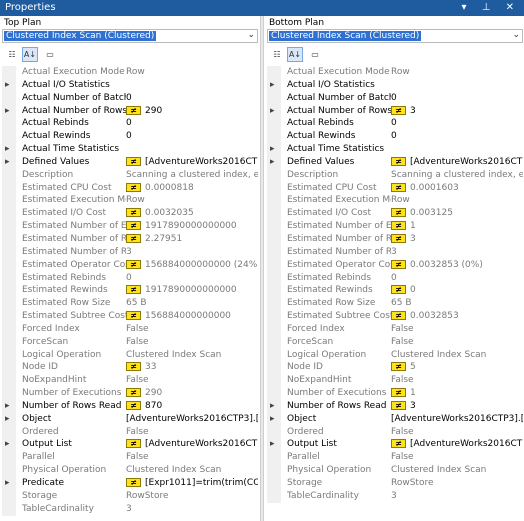 The width and height of the screenshot is (524, 521). What do you see at coordinates (395, 188) in the screenshot?
I see `property-row: Estimated CPU Cost ≠ 0.0001603` at bounding box center [395, 188].